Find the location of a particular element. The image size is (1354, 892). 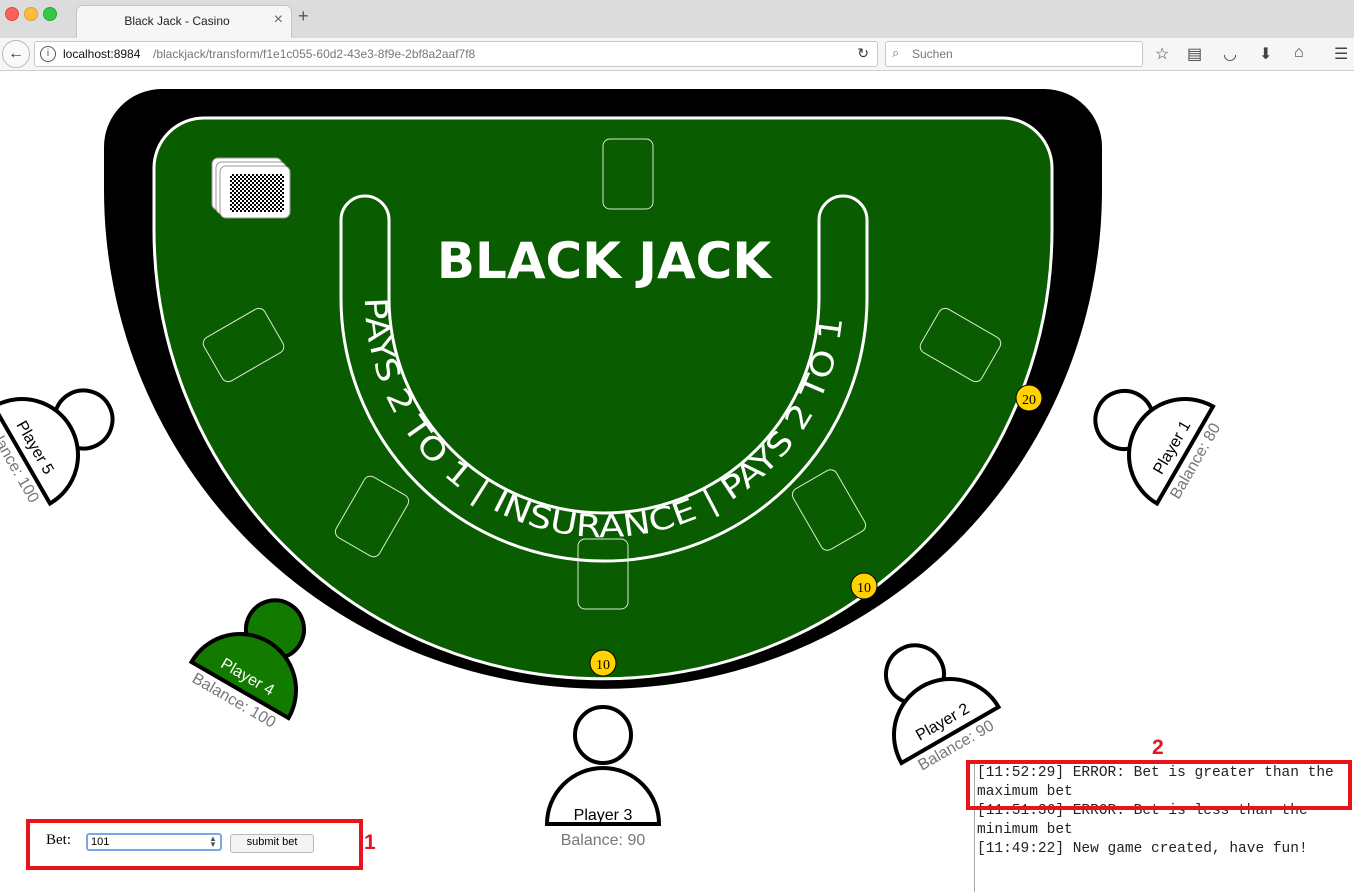

reading-list-icon: ▤ is located at coordinates (1194, 54).